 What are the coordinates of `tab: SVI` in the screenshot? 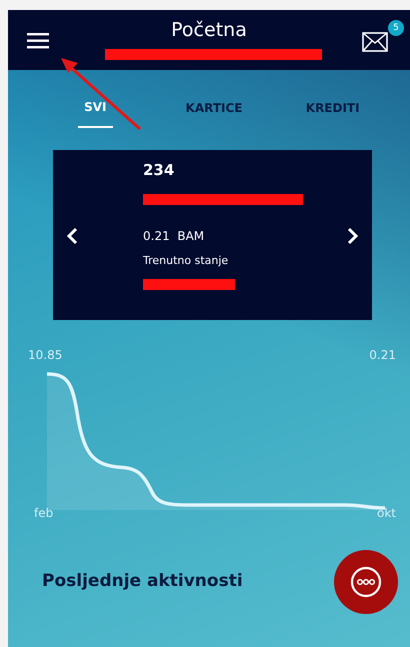 It's located at (95, 112).